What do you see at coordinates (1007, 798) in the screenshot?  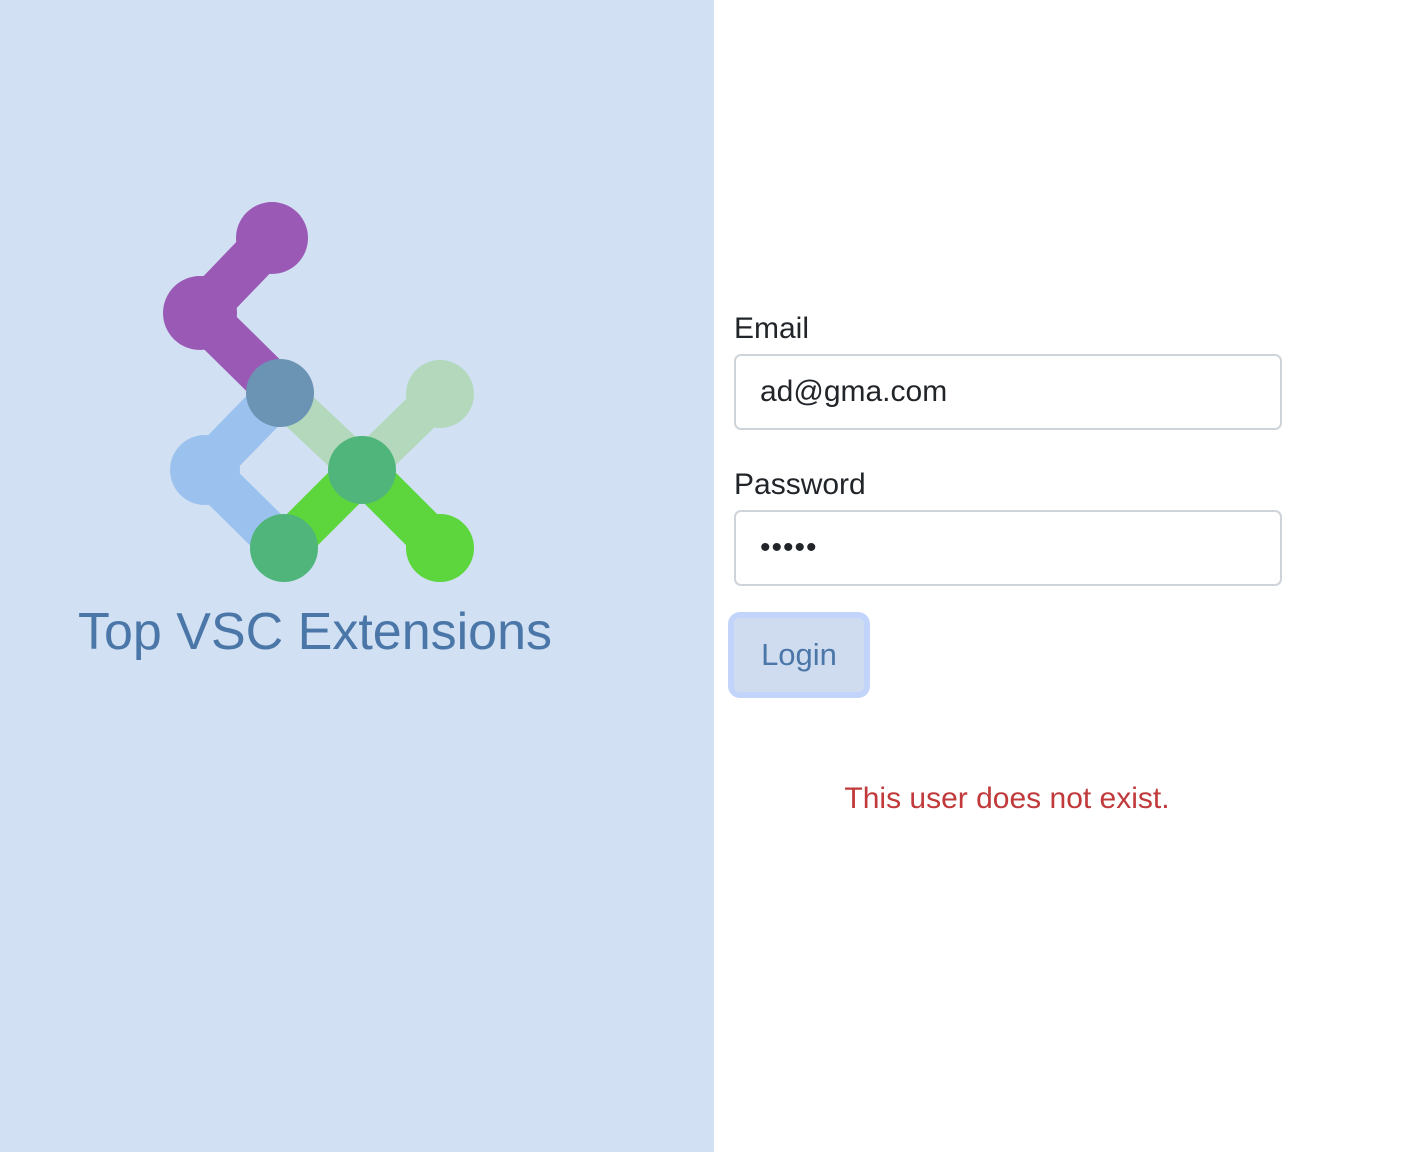 I see `error-message: This user does not exist.` at bounding box center [1007, 798].